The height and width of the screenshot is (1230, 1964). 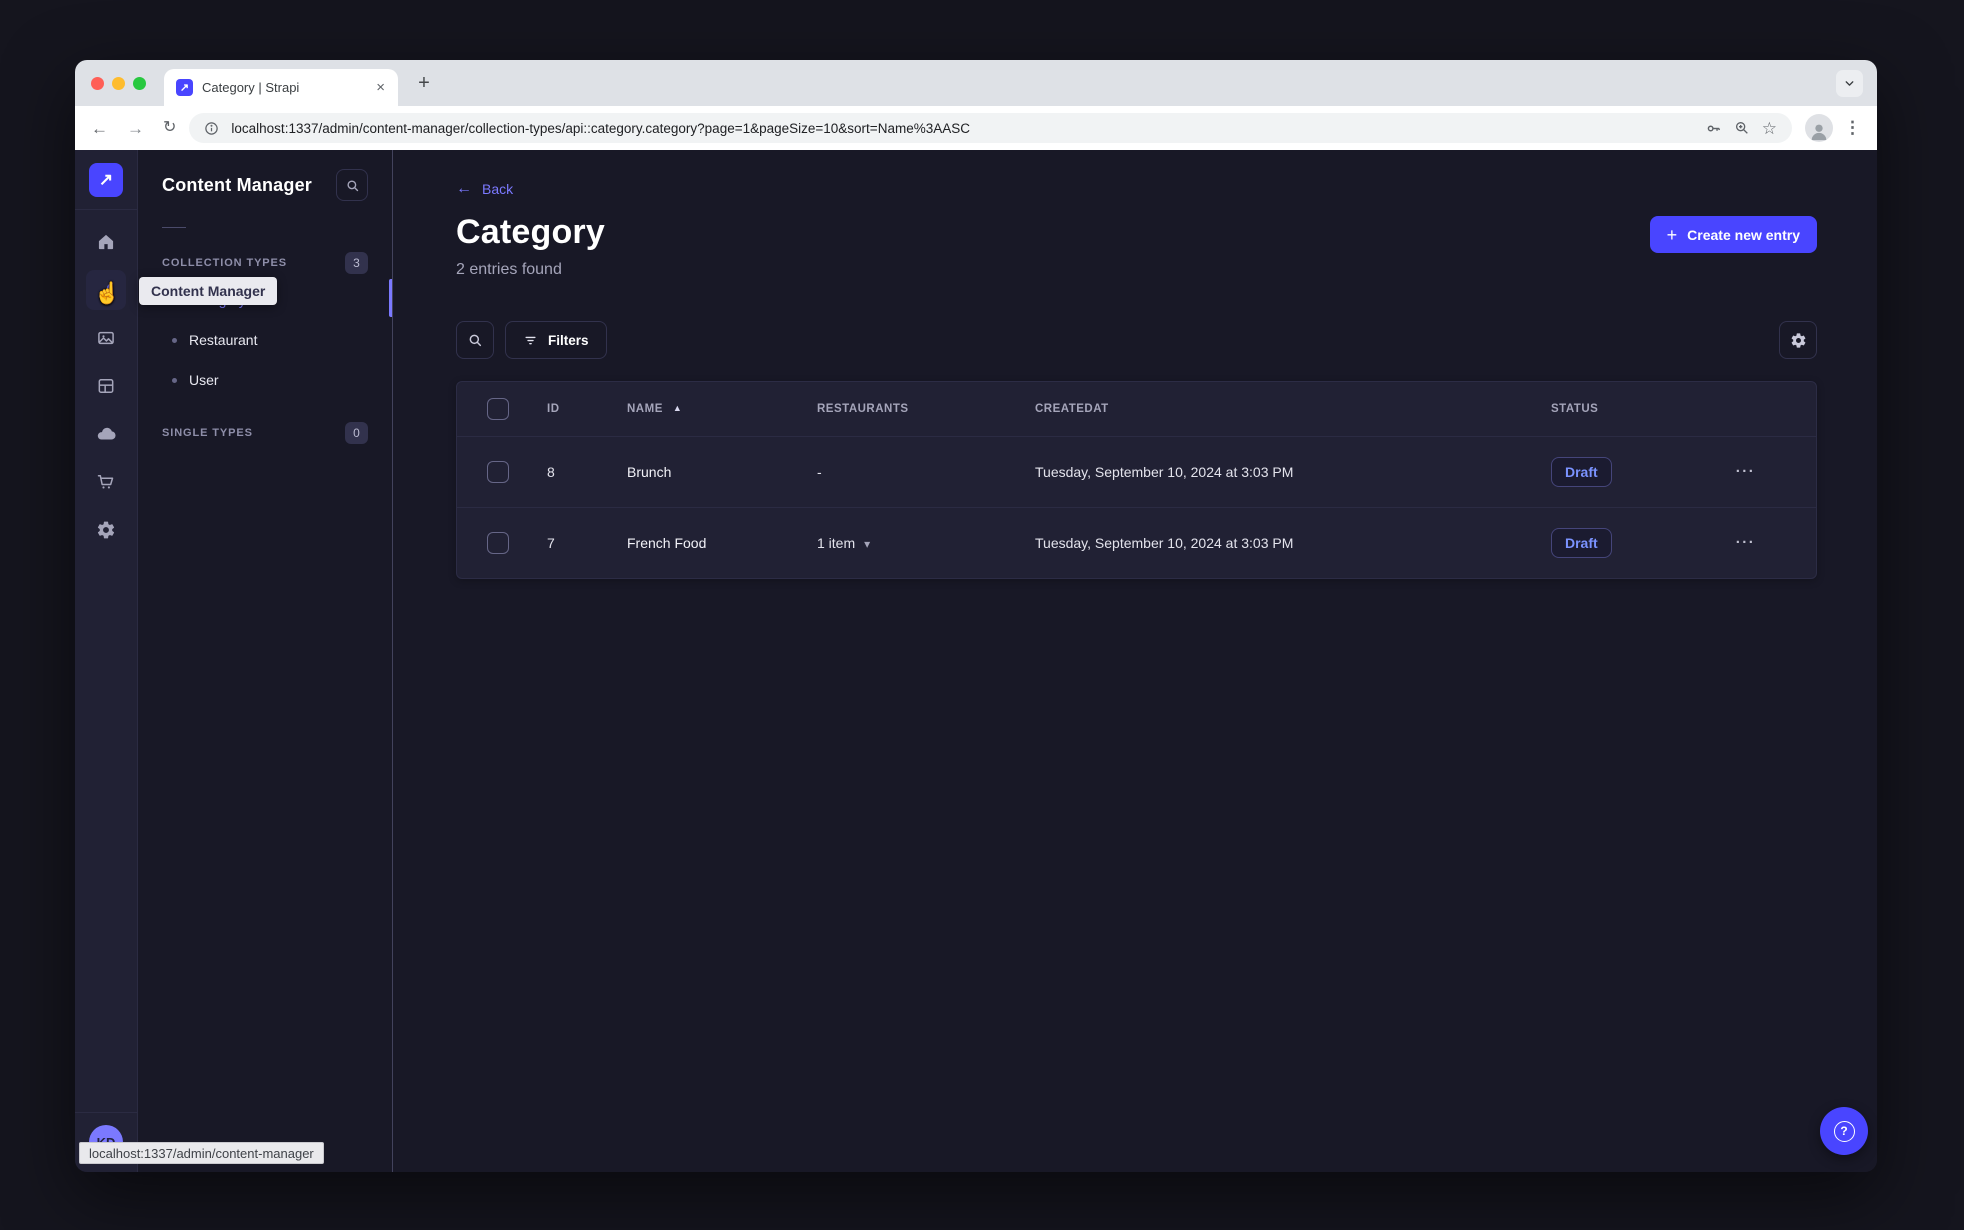 I want to click on subnav-item-user: User, so click(x=265, y=380).